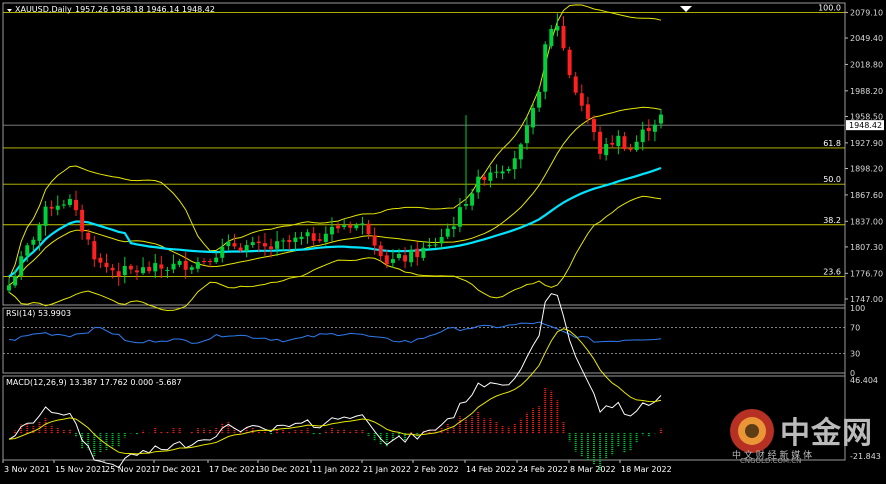 The height and width of the screenshot is (484, 886). Describe the element at coordinates (593, 469) in the screenshot. I see `x-axis-label: 8 Mar 2022` at that location.